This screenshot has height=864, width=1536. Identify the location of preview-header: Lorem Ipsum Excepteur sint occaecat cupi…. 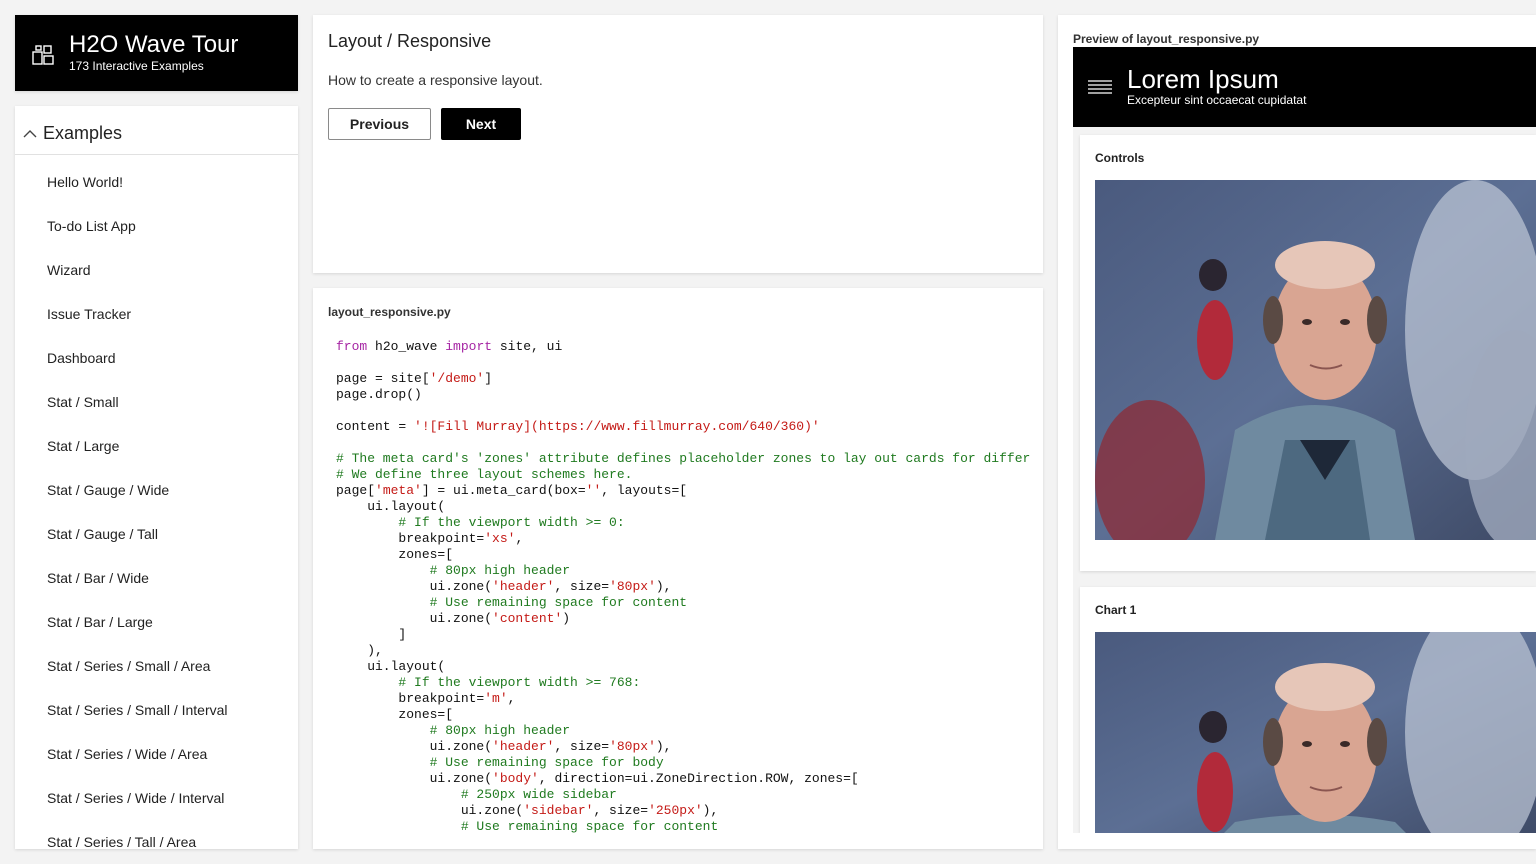
(1304, 87).